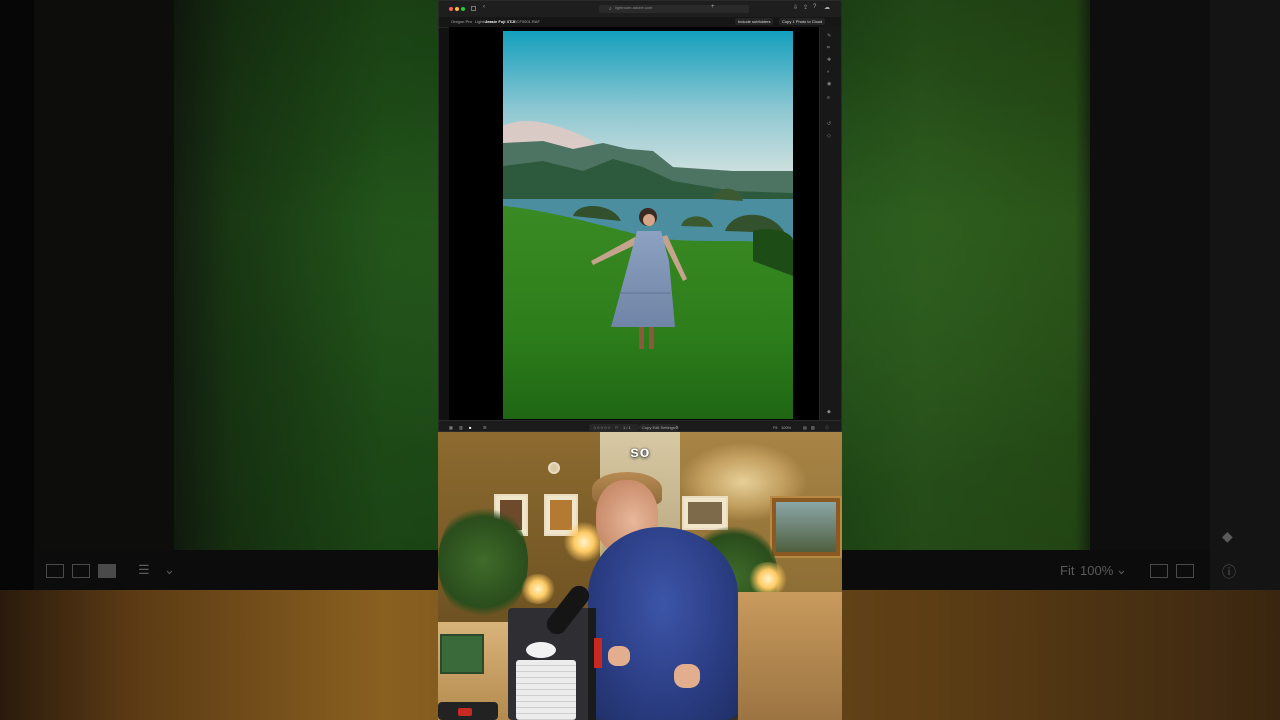  What do you see at coordinates (827, 7) in the screenshot?
I see `cloud-icon: ☁` at bounding box center [827, 7].